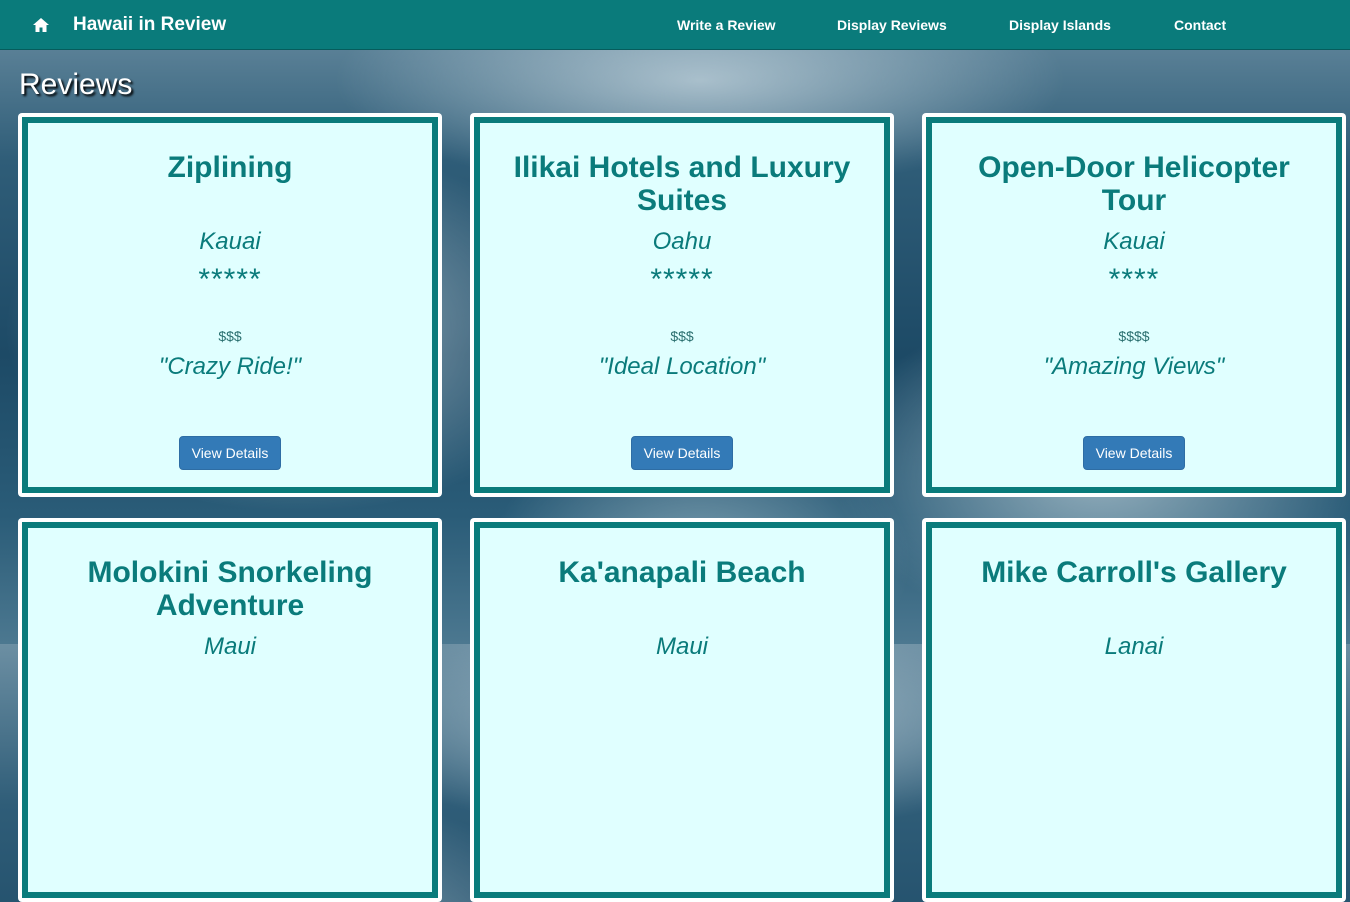 The height and width of the screenshot is (902, 1350). I want to click on review-card: Molokini Snorkeling Adventure Maui, so click(230, 710).